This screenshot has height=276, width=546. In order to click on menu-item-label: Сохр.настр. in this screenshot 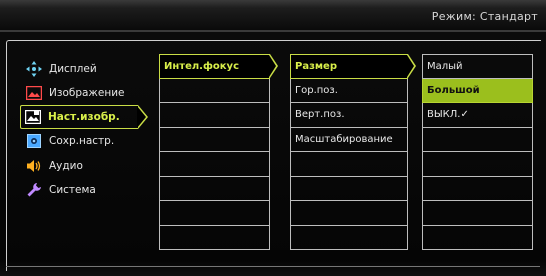, I will do `click(82, 141)`.